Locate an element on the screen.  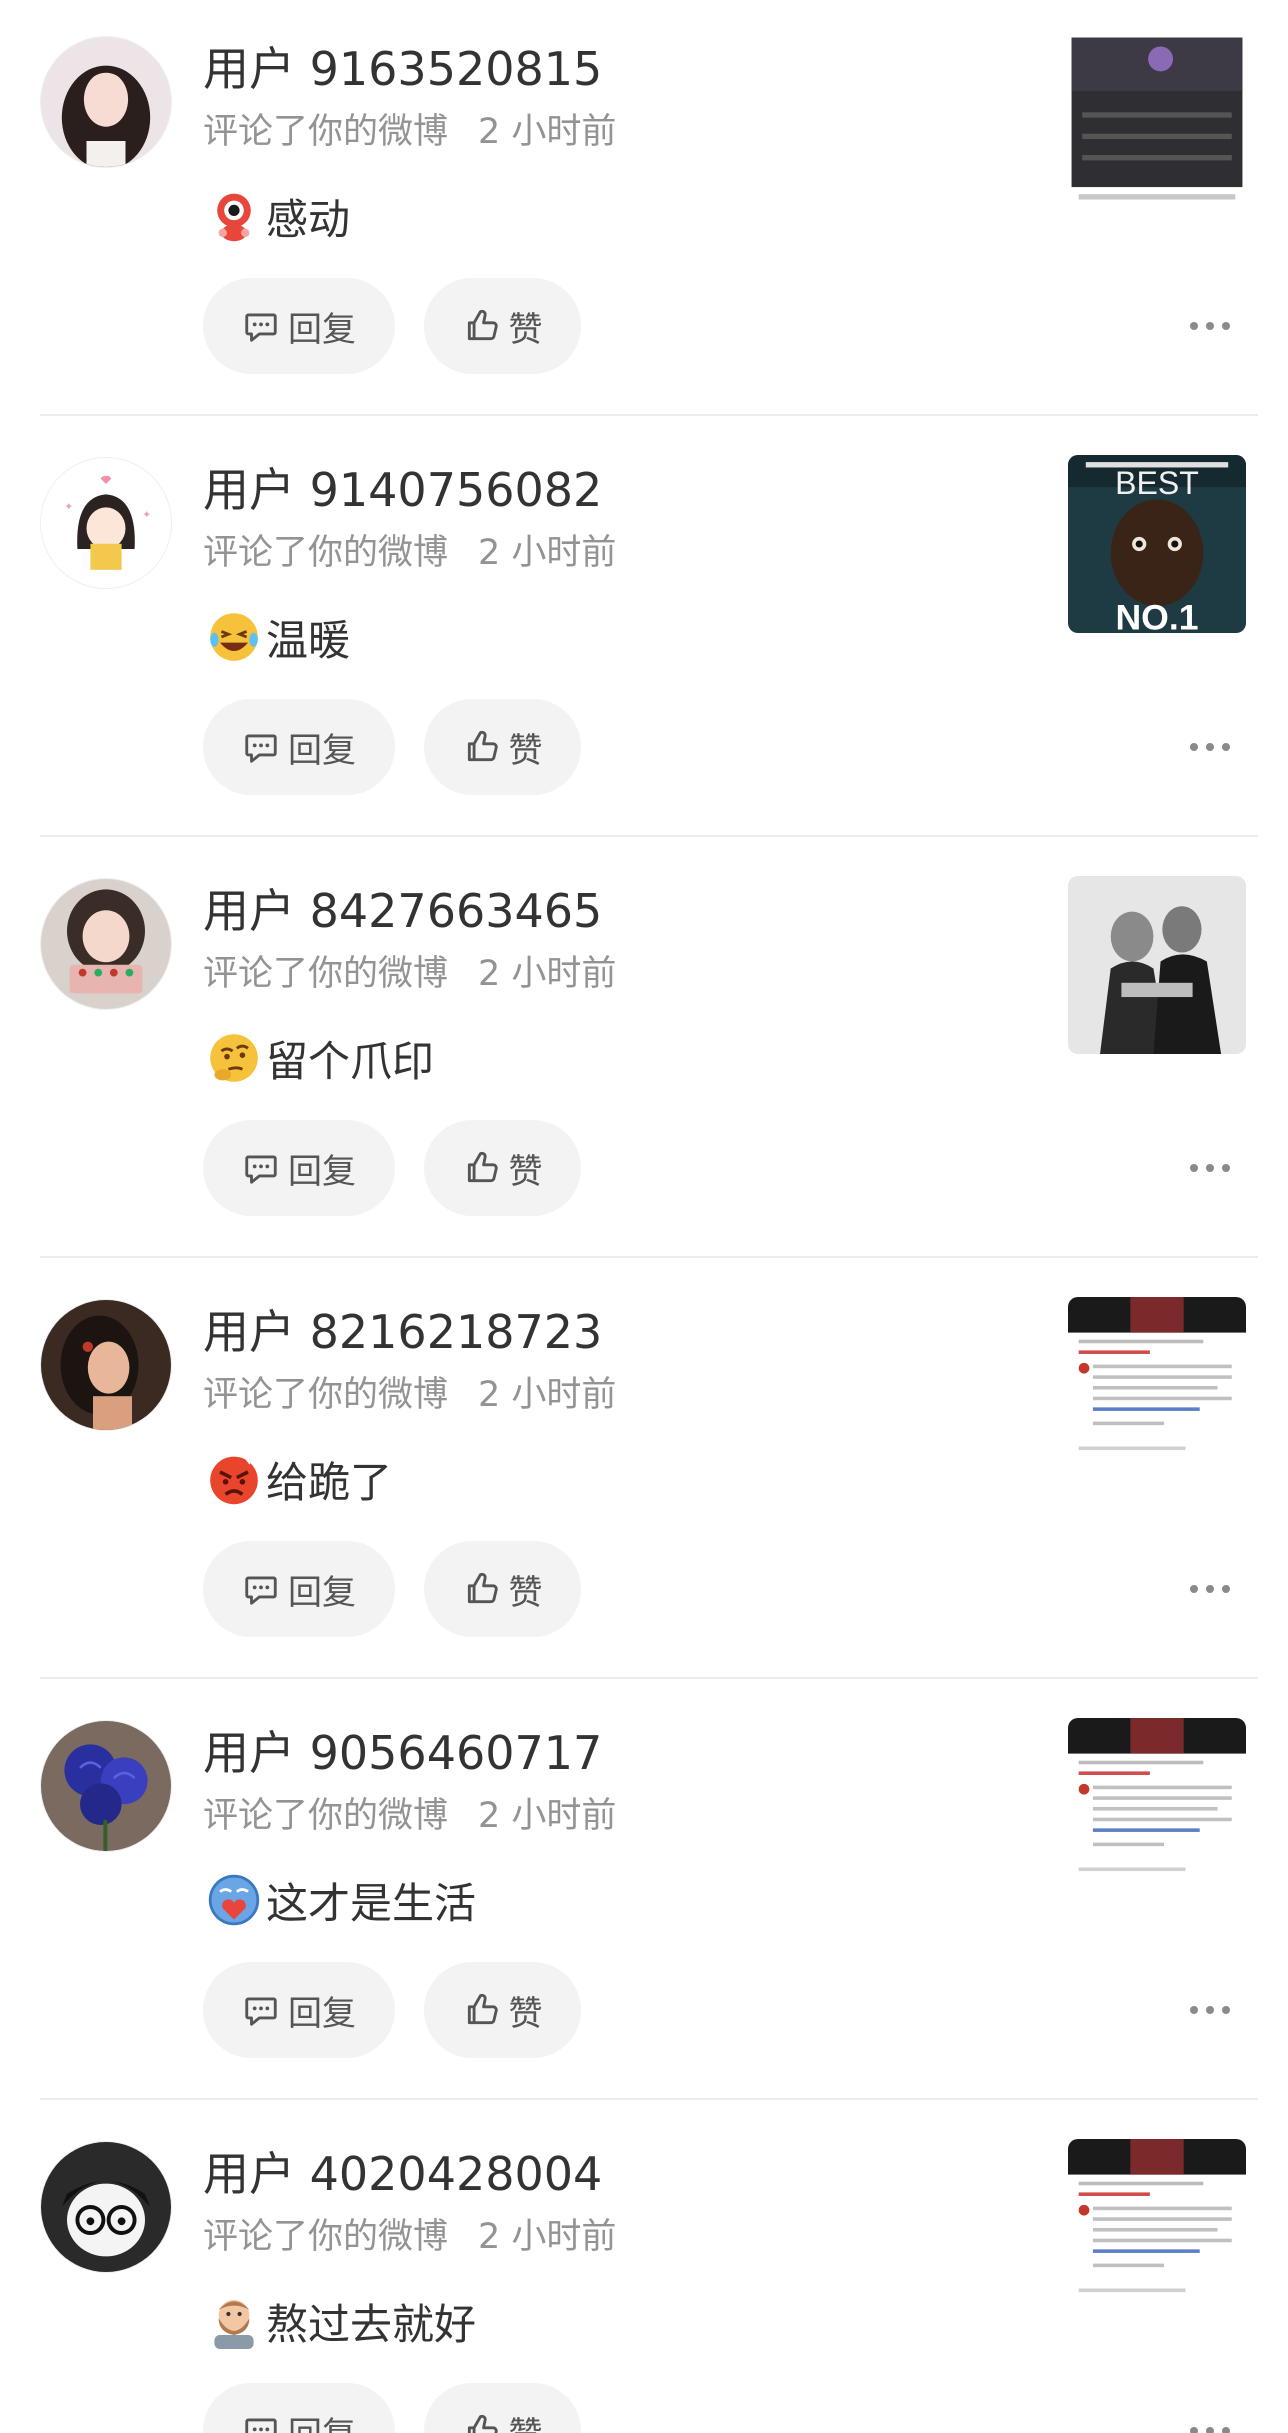
comment: 给跪了 is located at coordinates (299, 1479).